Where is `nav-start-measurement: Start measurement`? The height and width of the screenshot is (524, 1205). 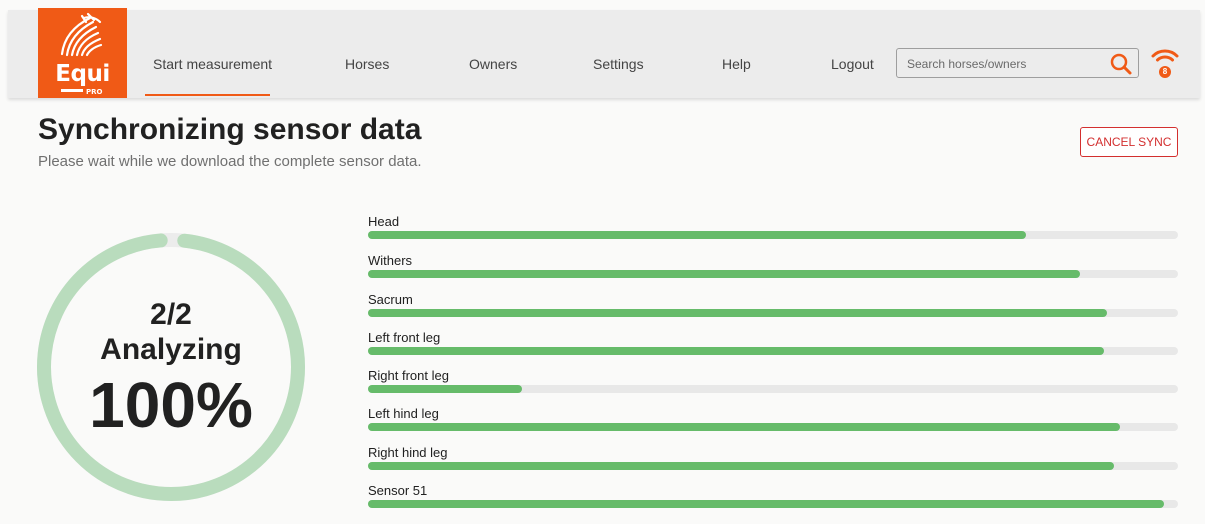
nav-start-measurement: Start measurement is located at coordinates (212, 64).